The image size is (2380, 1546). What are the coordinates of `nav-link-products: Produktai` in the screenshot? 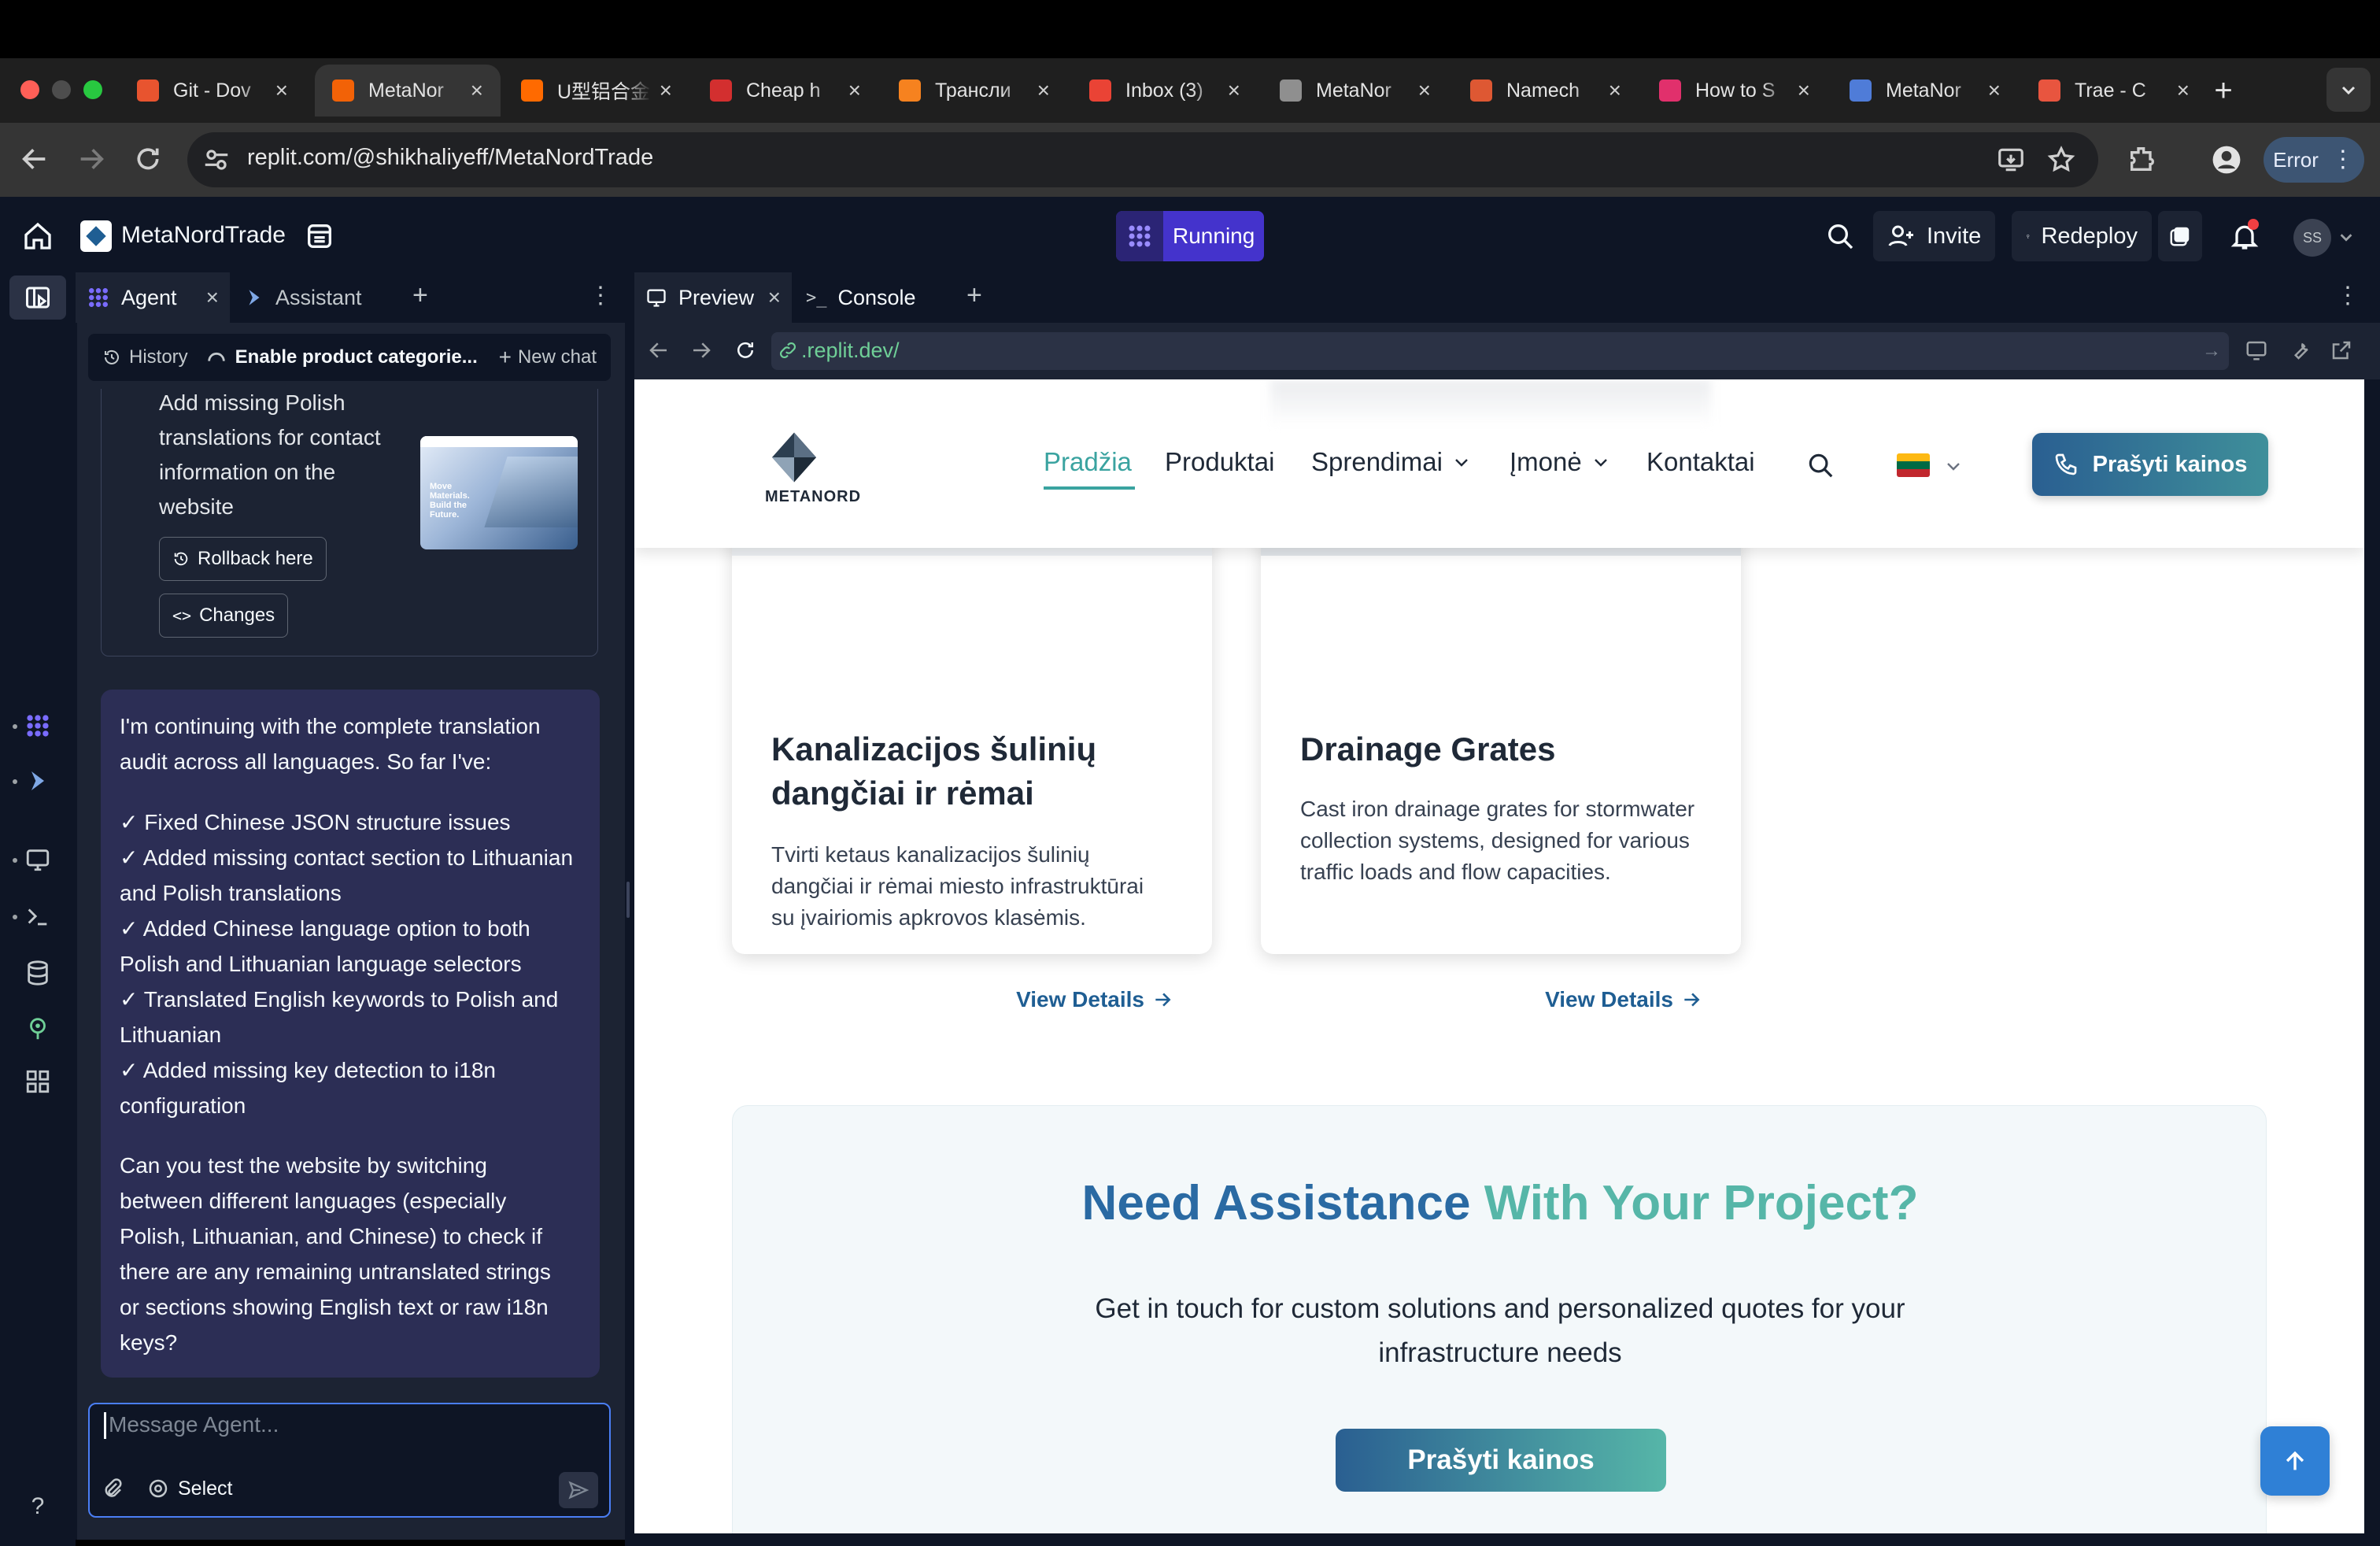 It's located at (1219, 462).